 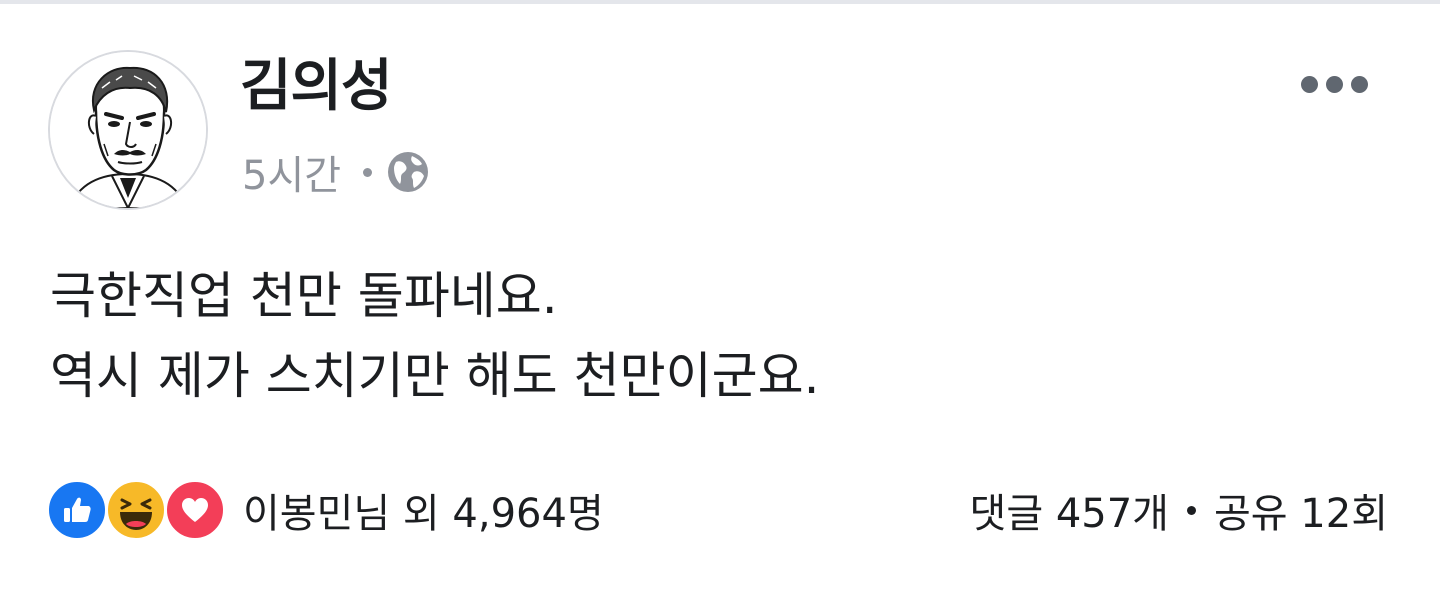 I want to click on post-body-line: 역시 제가 스치기만 해도 천만이군요., so click(x=435, y=376).